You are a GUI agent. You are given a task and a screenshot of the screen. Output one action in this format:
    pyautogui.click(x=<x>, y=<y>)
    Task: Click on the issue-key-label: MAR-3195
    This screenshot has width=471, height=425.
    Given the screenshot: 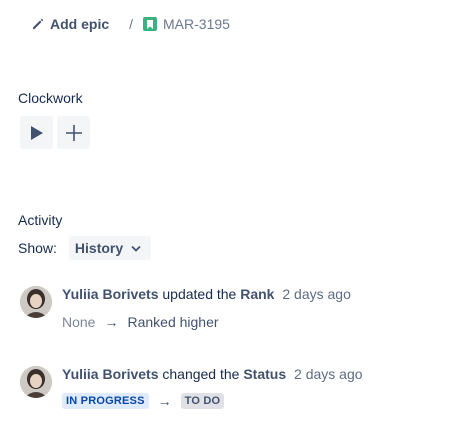 What is the action you would take?
    pyautogui.click(x=196, y=24)
    